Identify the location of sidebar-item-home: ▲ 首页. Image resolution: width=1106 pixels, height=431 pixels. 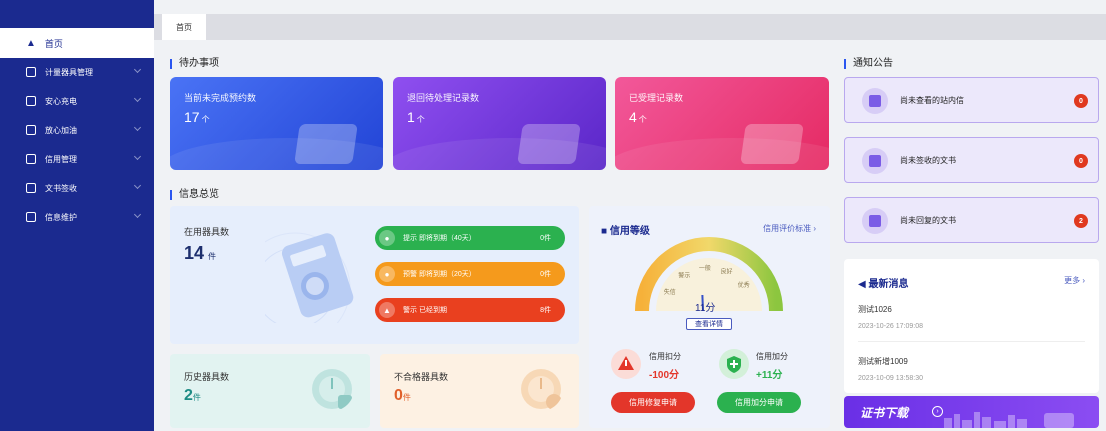
(77, 43).